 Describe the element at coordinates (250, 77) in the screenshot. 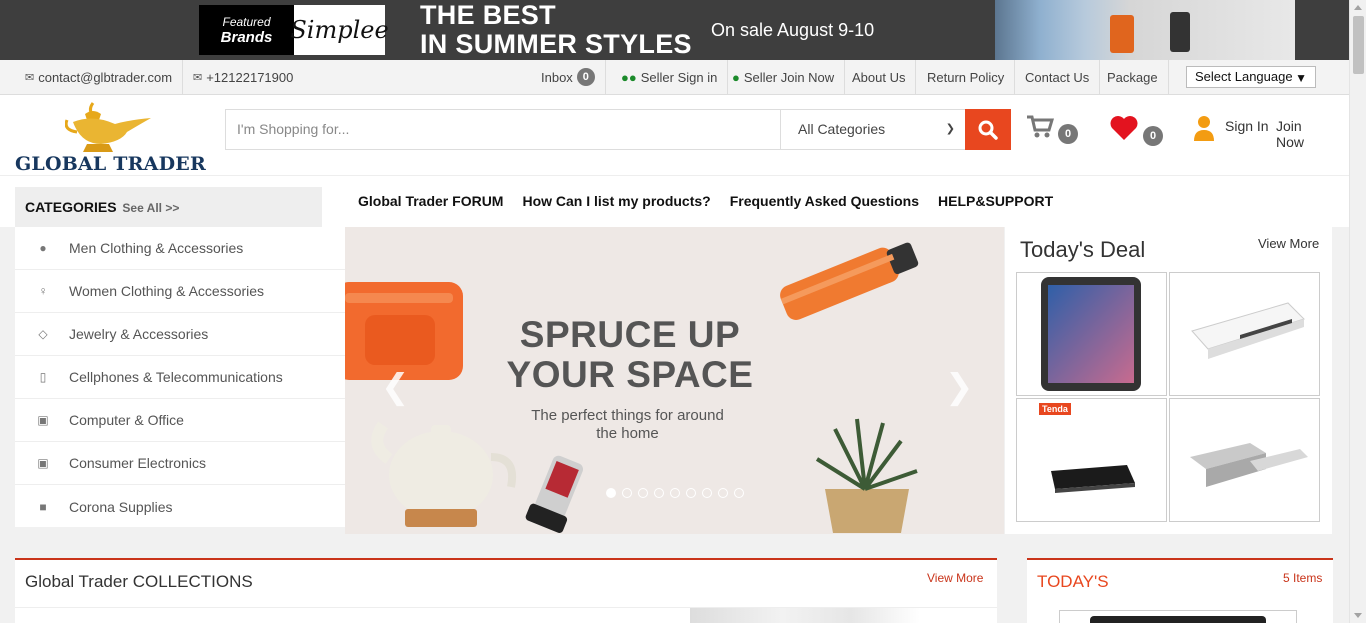

I see `phone-text: +12122171900` at that location.